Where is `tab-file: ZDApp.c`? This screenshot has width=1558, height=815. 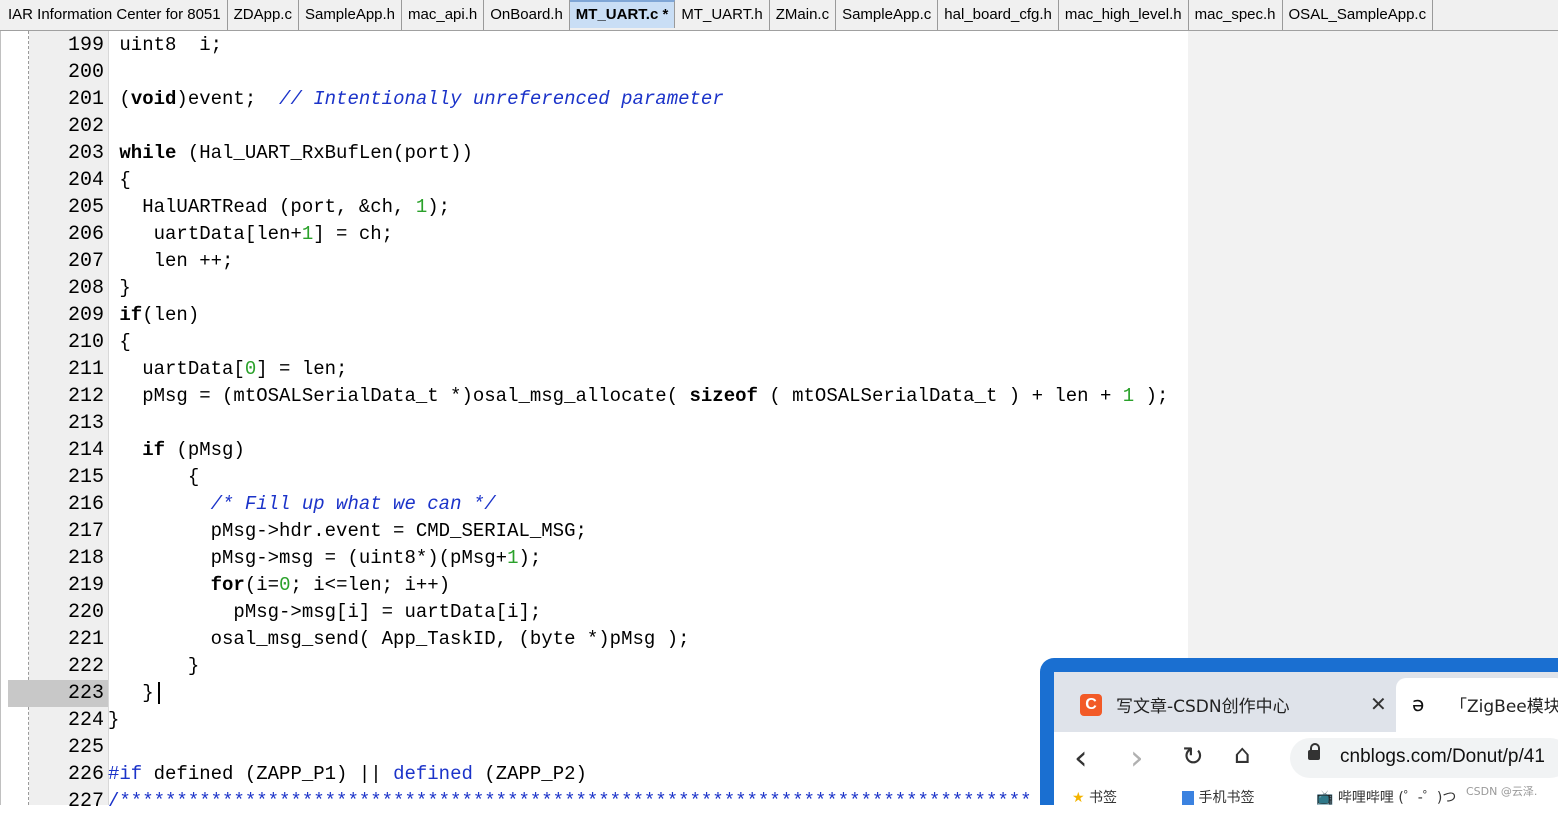 tab-file: ZDApp.c is located at coordinates (263, 15).